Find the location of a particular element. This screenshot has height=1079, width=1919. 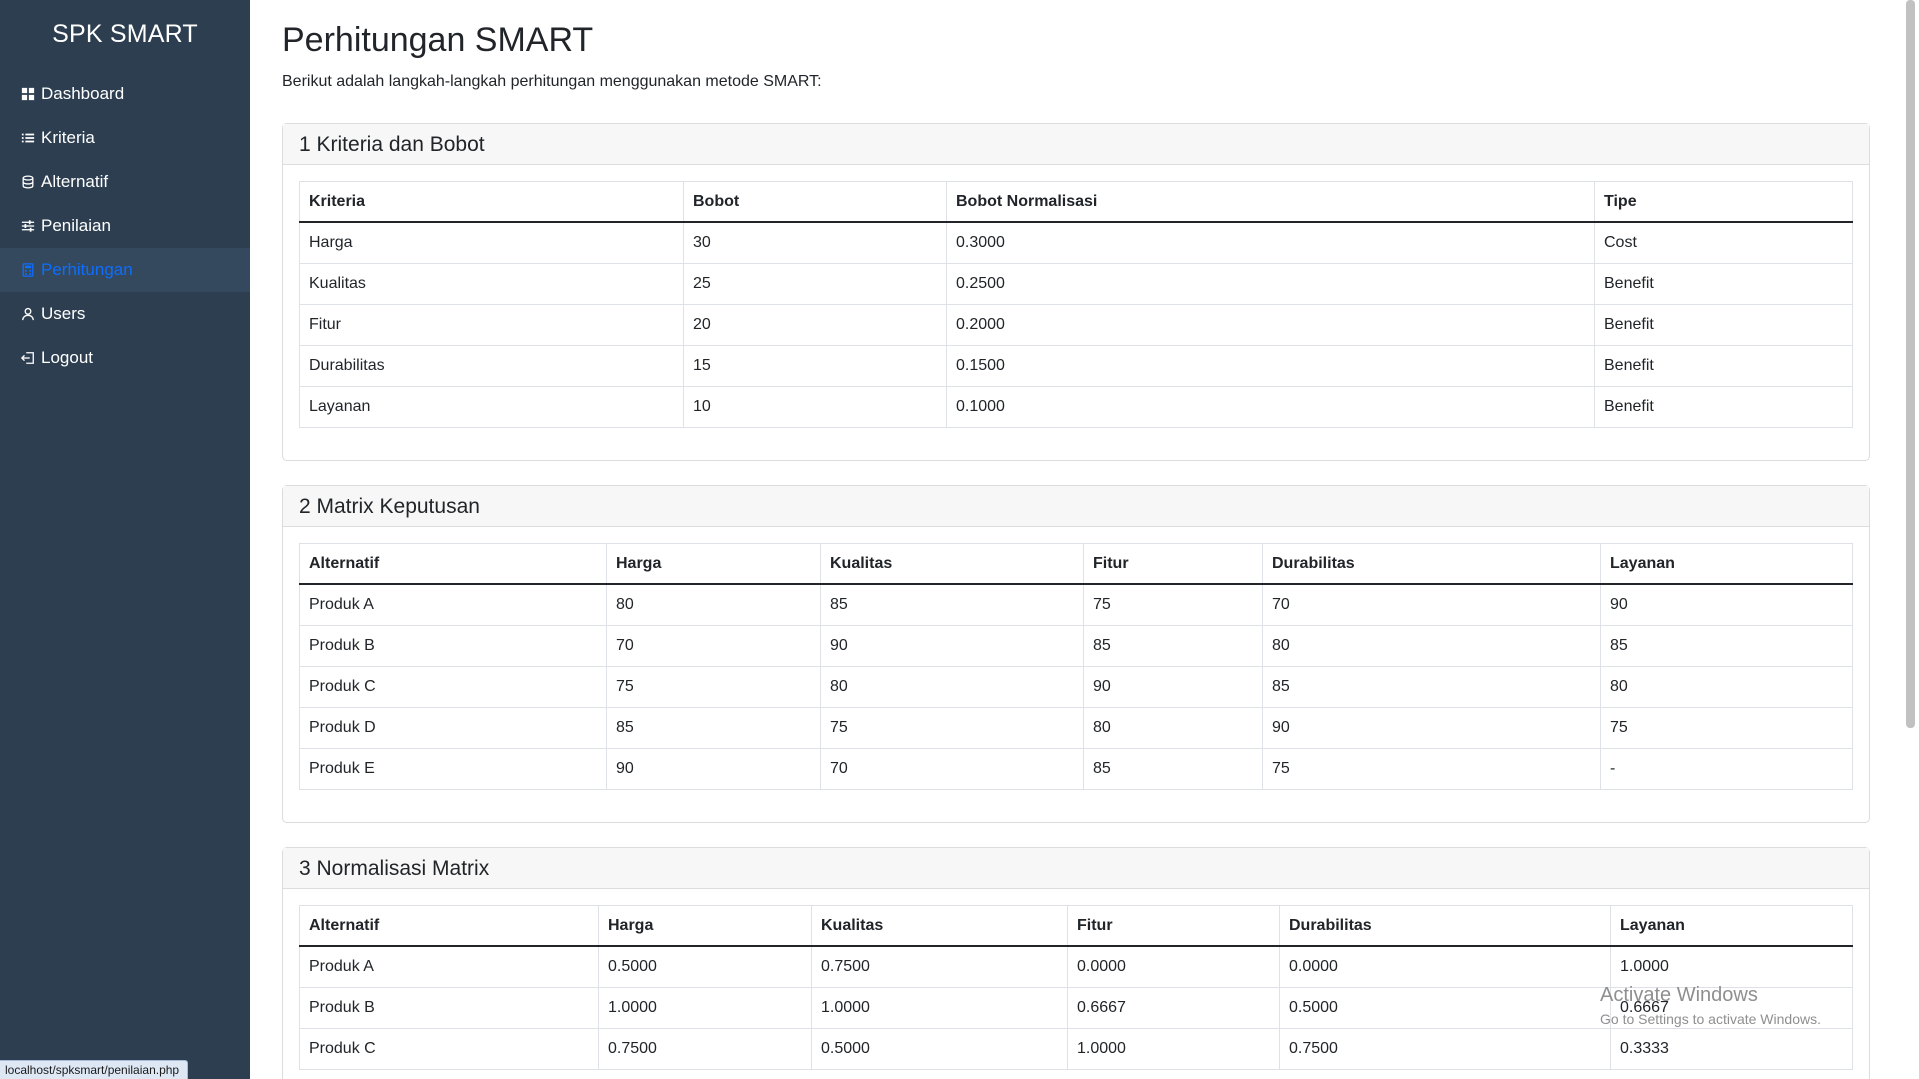

table-row: Produk A 80 85 75 70 90 is located at coordinates (1076, 604).